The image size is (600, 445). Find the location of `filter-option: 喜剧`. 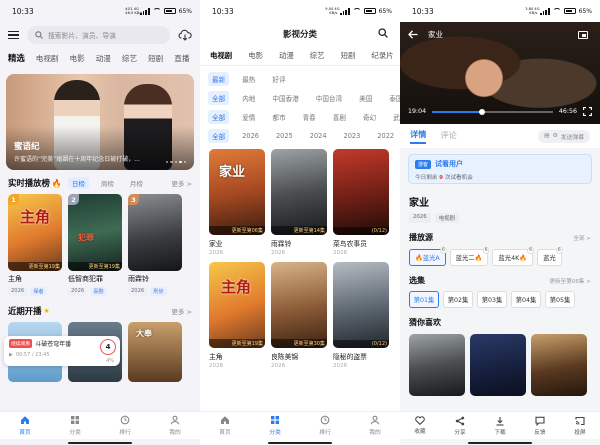

filter-option: 喜剧 is located at coordinates (339, 117).